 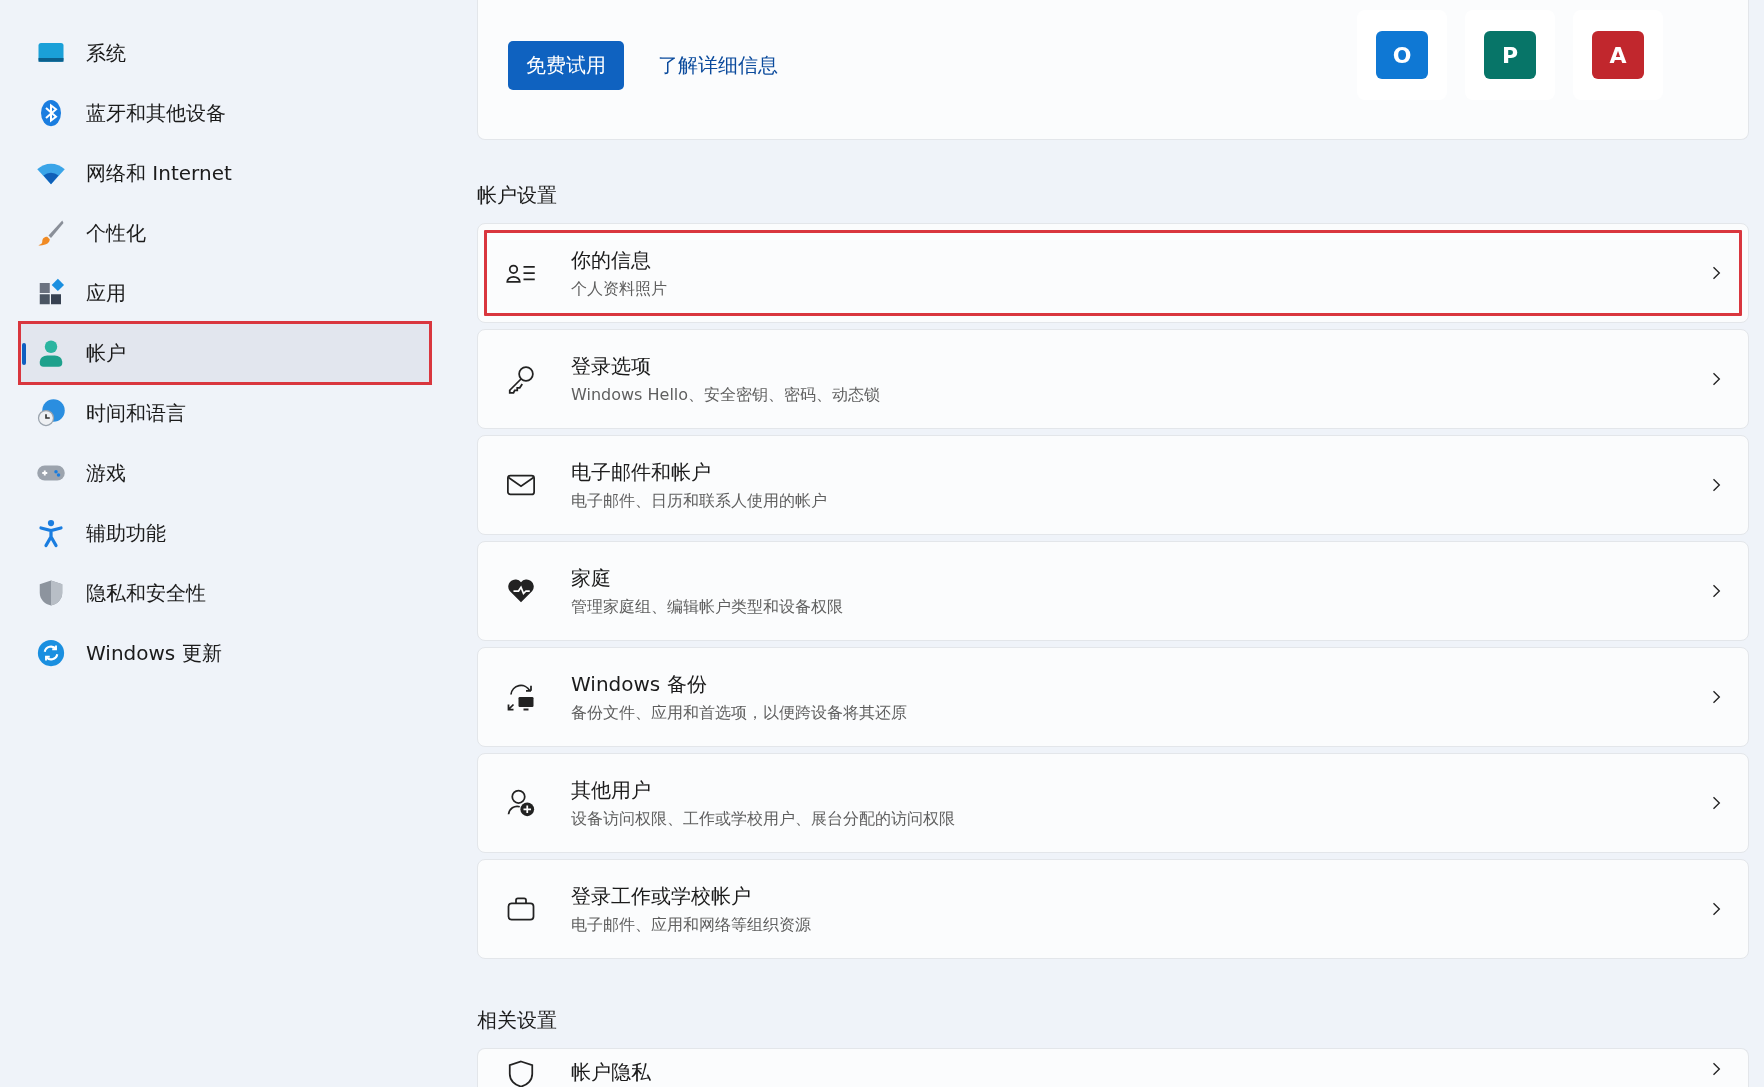 I want to click on sidebar-item: 蓝牙和其他设备, so click(x=225, y=113).